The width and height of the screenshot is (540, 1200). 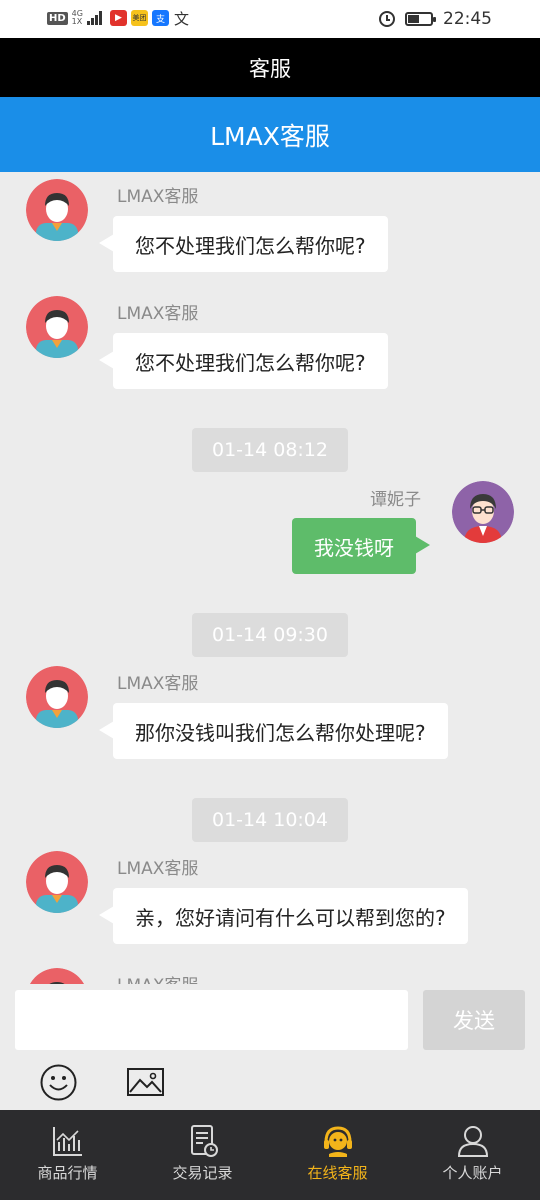 I want to click on record-icon, so click(x=204, y=1141).